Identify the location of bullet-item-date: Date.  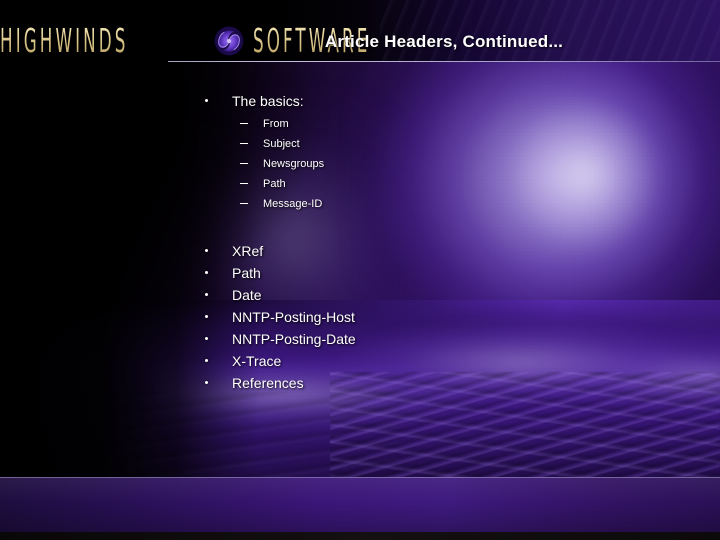
(360, 295).